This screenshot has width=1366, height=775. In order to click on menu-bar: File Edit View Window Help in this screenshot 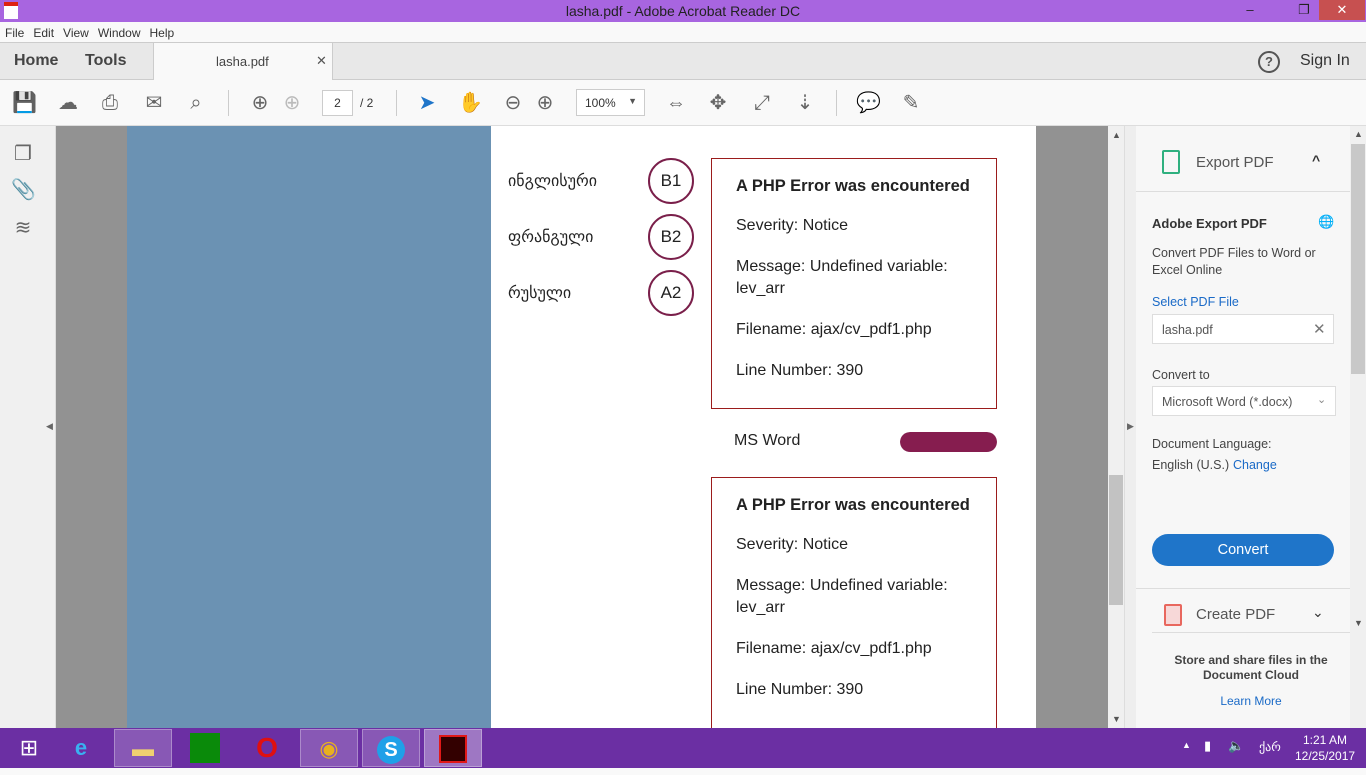, I will do `click(683, 32)`.